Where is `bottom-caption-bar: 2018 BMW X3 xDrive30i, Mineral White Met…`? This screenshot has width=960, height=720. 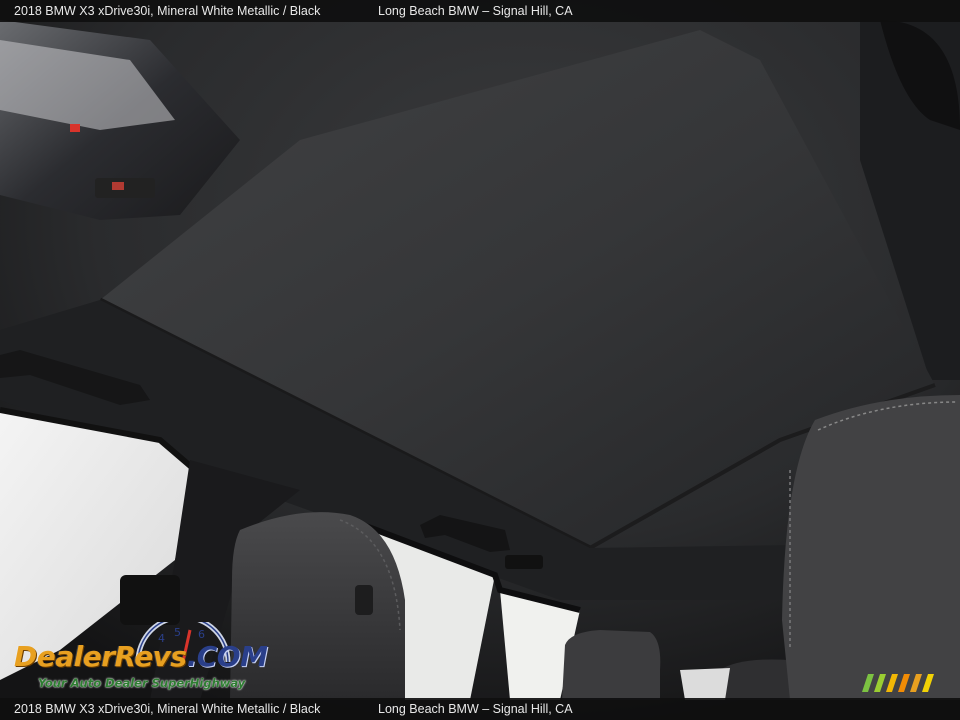 bottom-caption-bar: 2018 BMW X3 xDrive30i, Mineral White Met… is located at coordinates (480, 709).